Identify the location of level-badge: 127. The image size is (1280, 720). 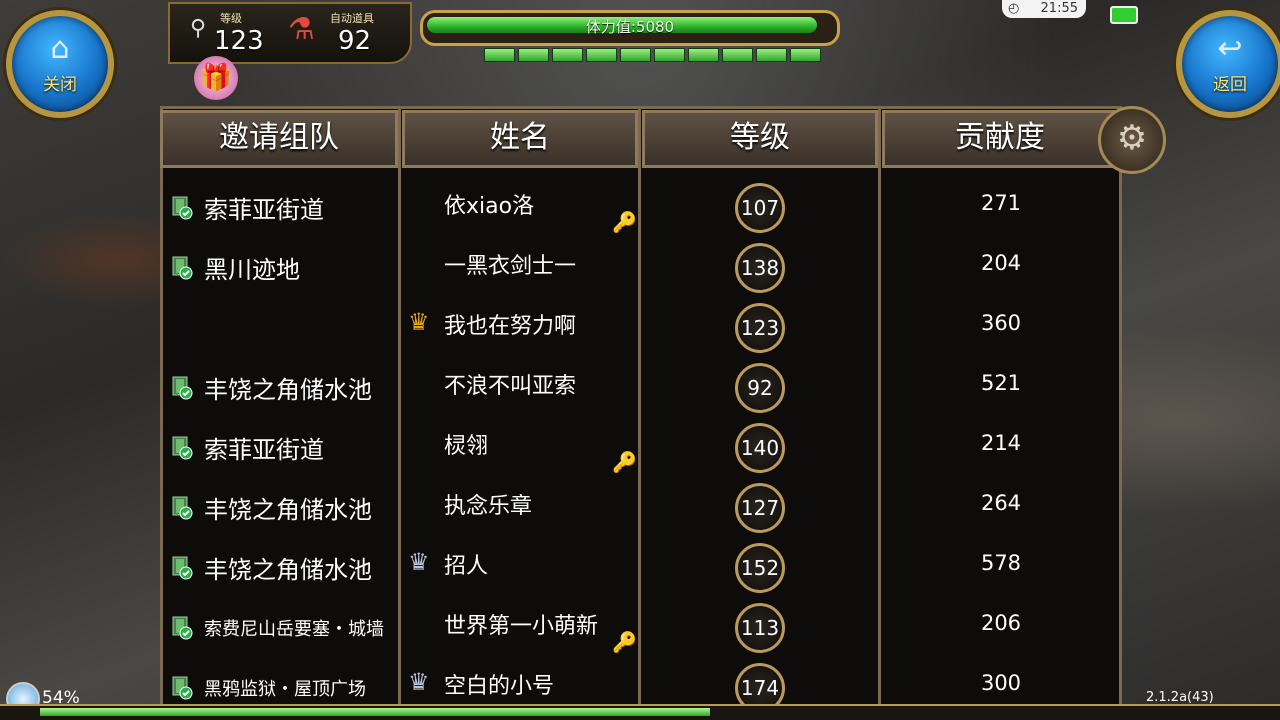
(760, 508).